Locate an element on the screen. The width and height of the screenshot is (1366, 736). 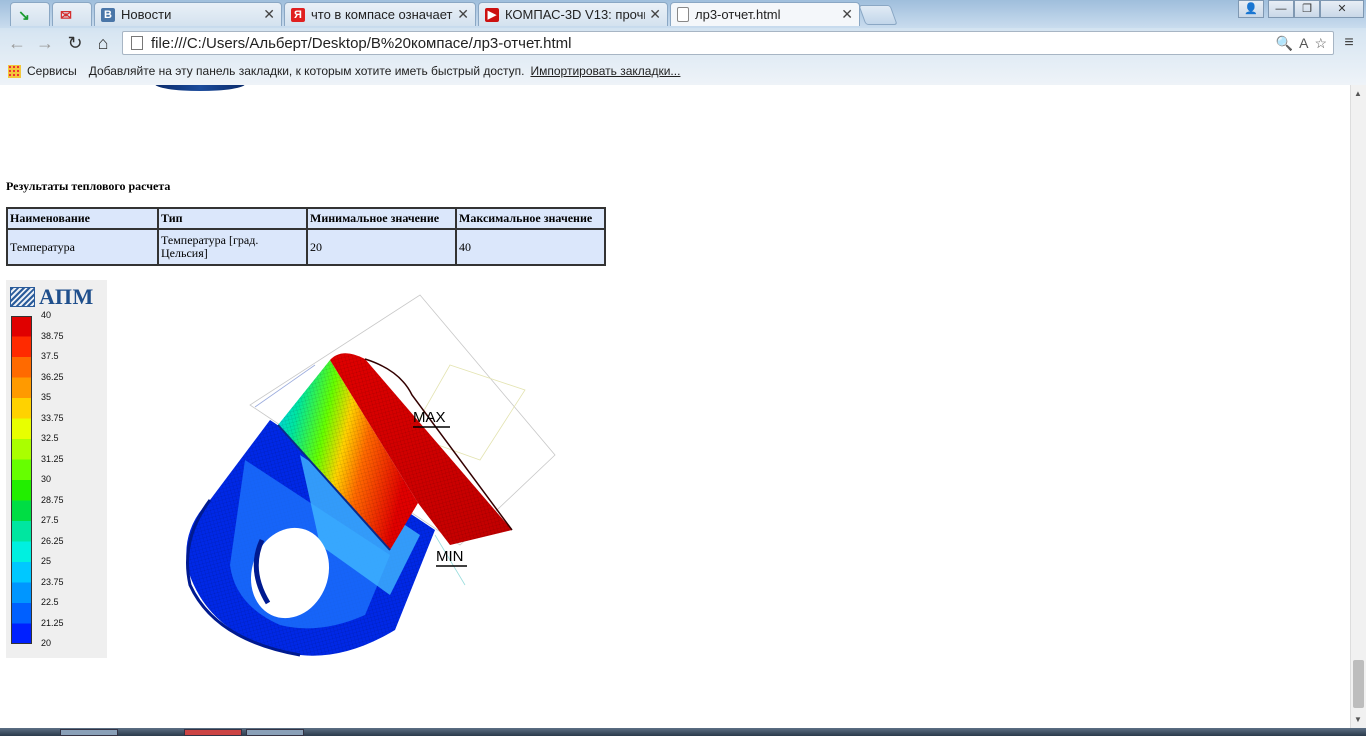
legend-tick-label: 38.75 is located at coordinates (52, 335).